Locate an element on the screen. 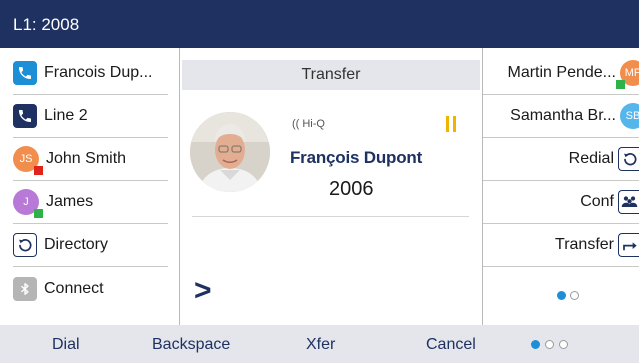 The width and height of the screenshot is (639, 363). avatar: SB is located at coordinates (629, 116).